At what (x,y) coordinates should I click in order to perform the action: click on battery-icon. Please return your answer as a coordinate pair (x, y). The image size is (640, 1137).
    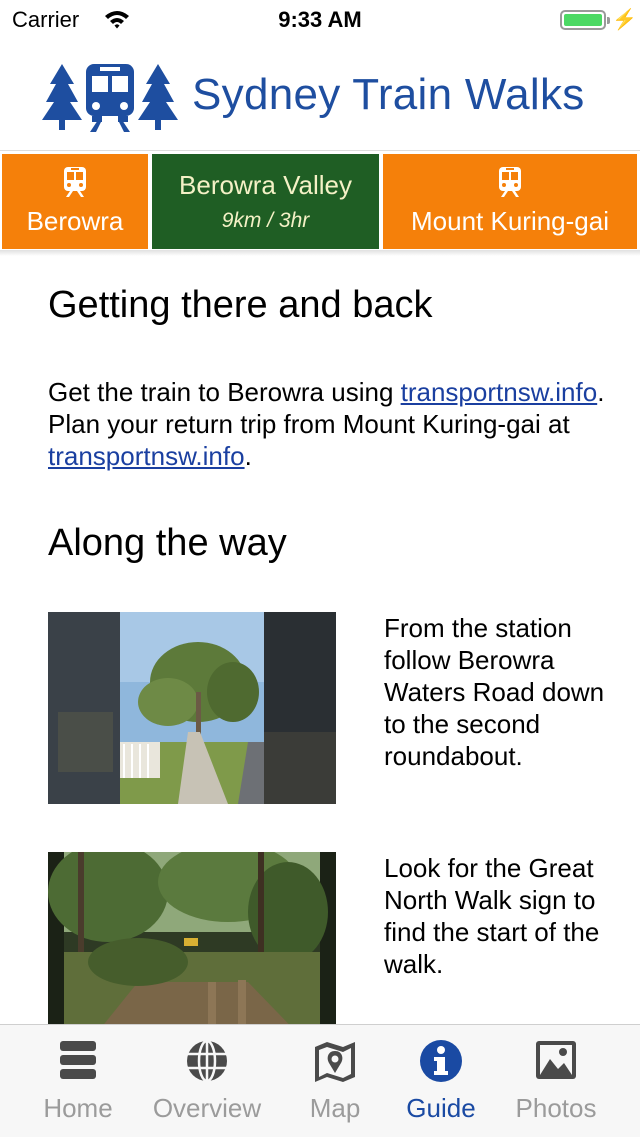
    Looking at the image, I should click on (585, 20).